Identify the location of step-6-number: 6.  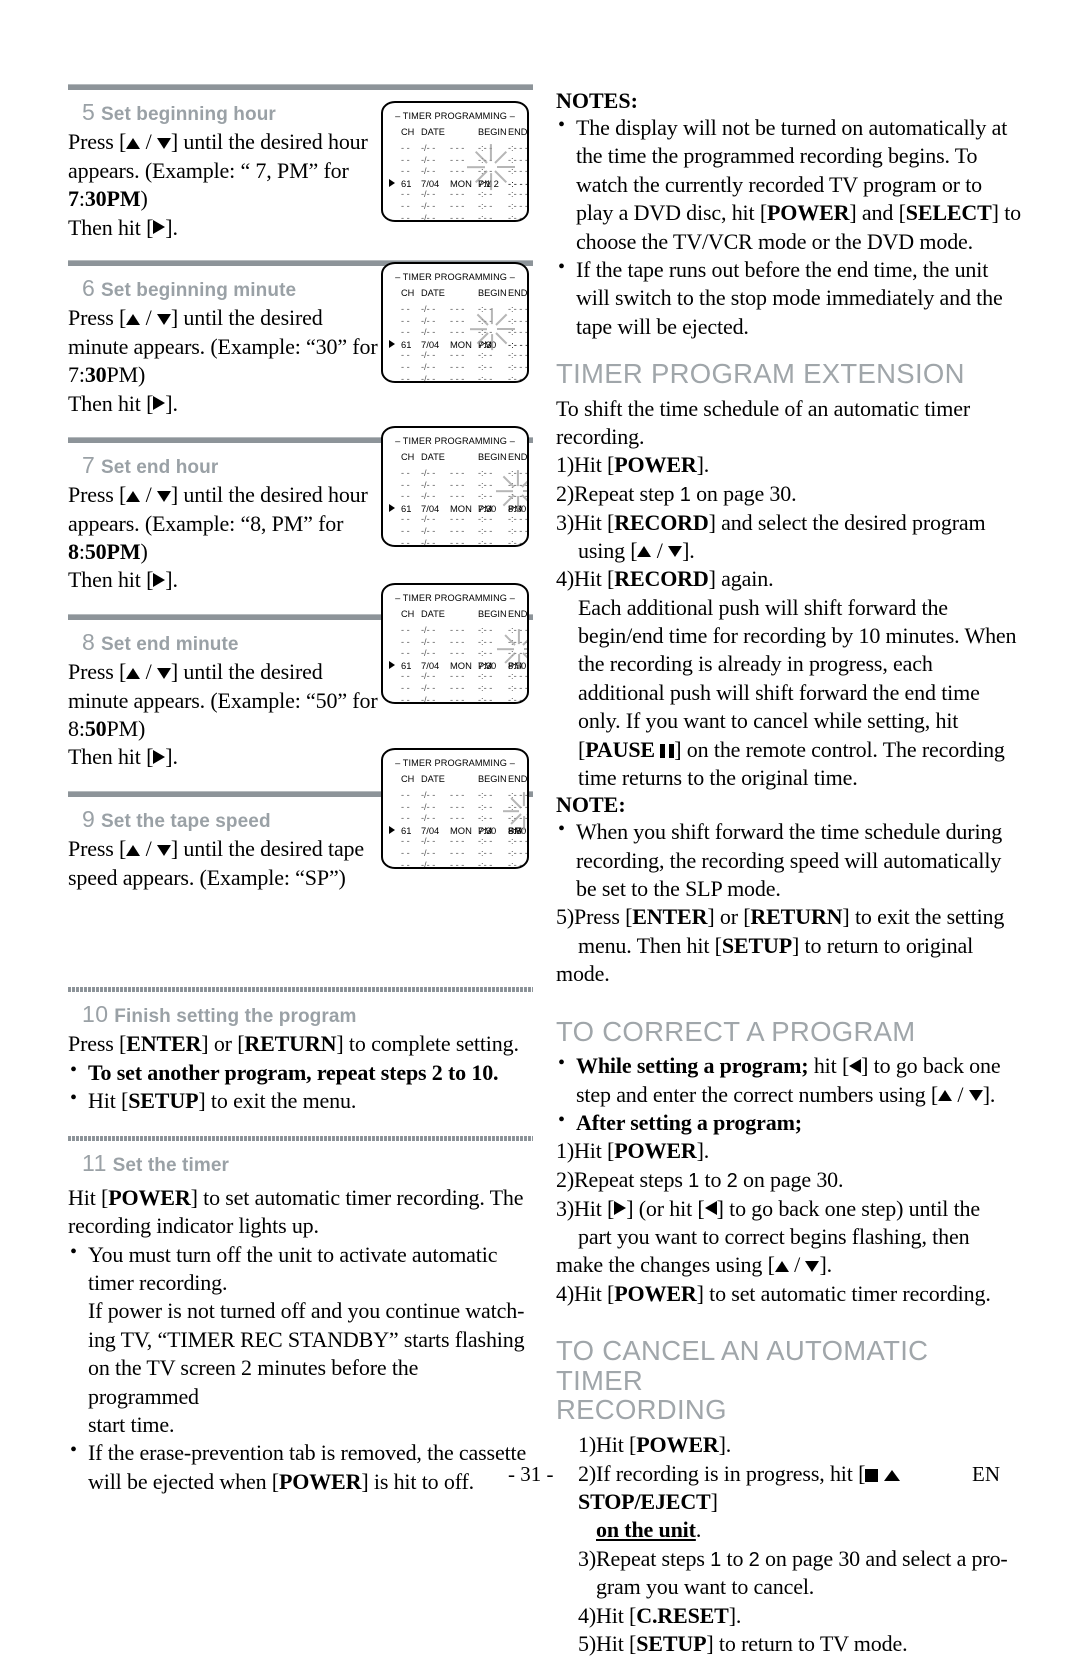
(89, 287).